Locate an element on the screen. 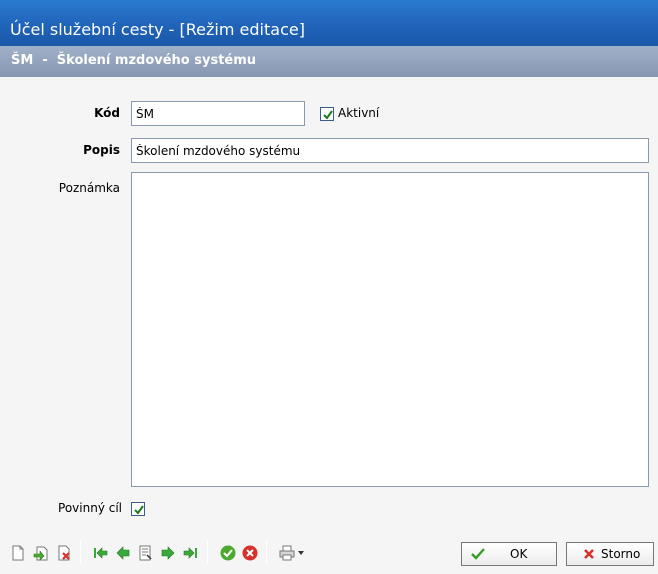 This screenshot has width=658, height=574. previous-record-icon is located at coordinates (123, 553).